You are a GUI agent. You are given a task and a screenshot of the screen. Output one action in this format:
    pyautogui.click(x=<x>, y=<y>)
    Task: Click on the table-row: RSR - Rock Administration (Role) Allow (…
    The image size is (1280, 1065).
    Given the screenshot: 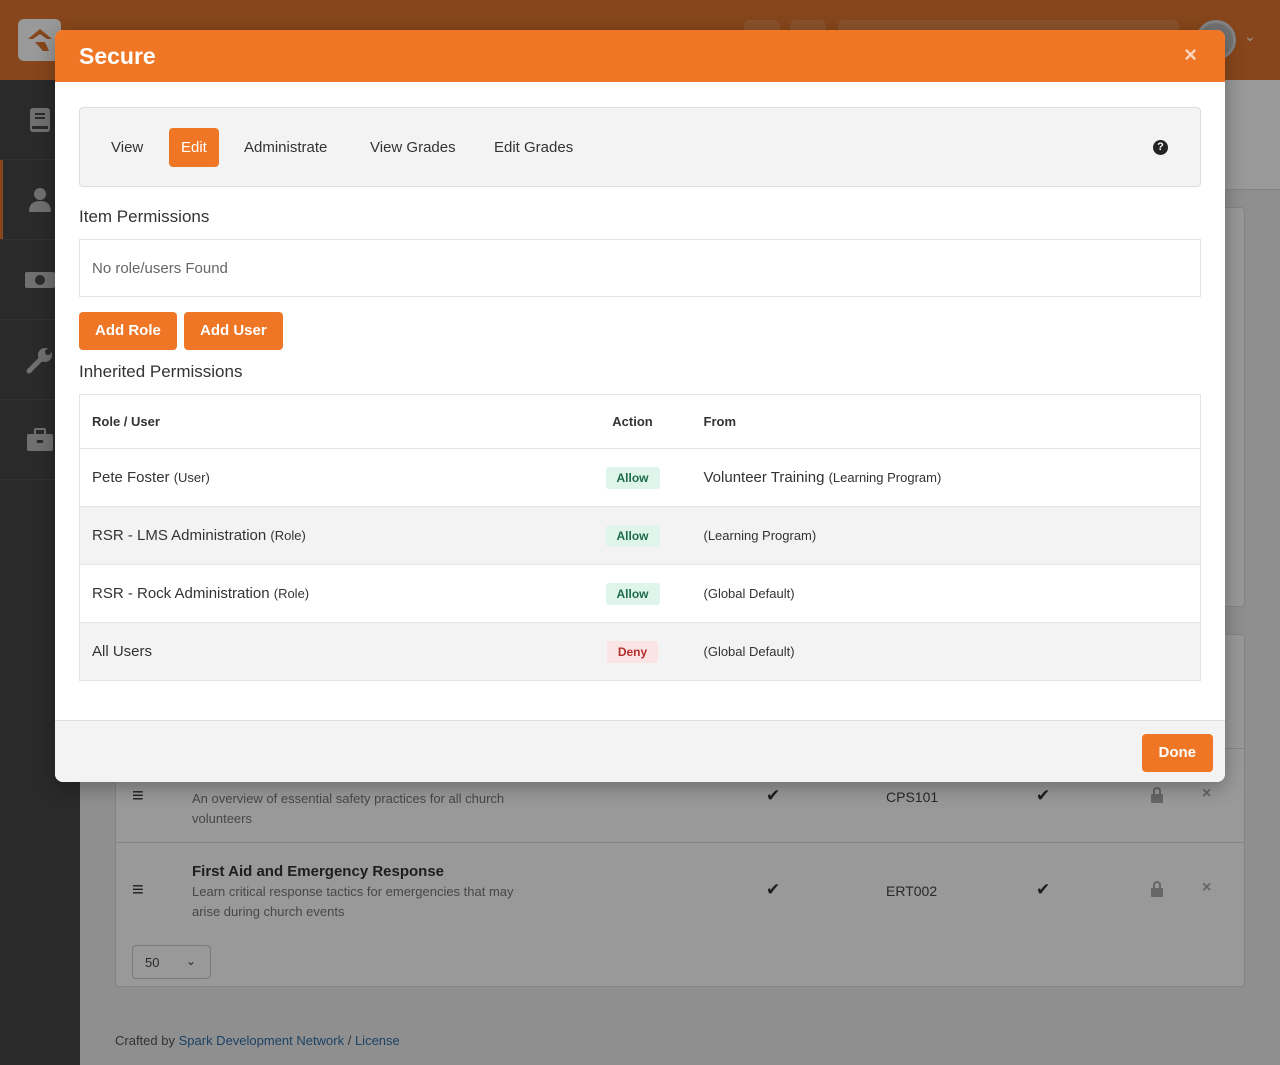 What is the action you would take?
    pyautogui.click(x=640, y=593)
    